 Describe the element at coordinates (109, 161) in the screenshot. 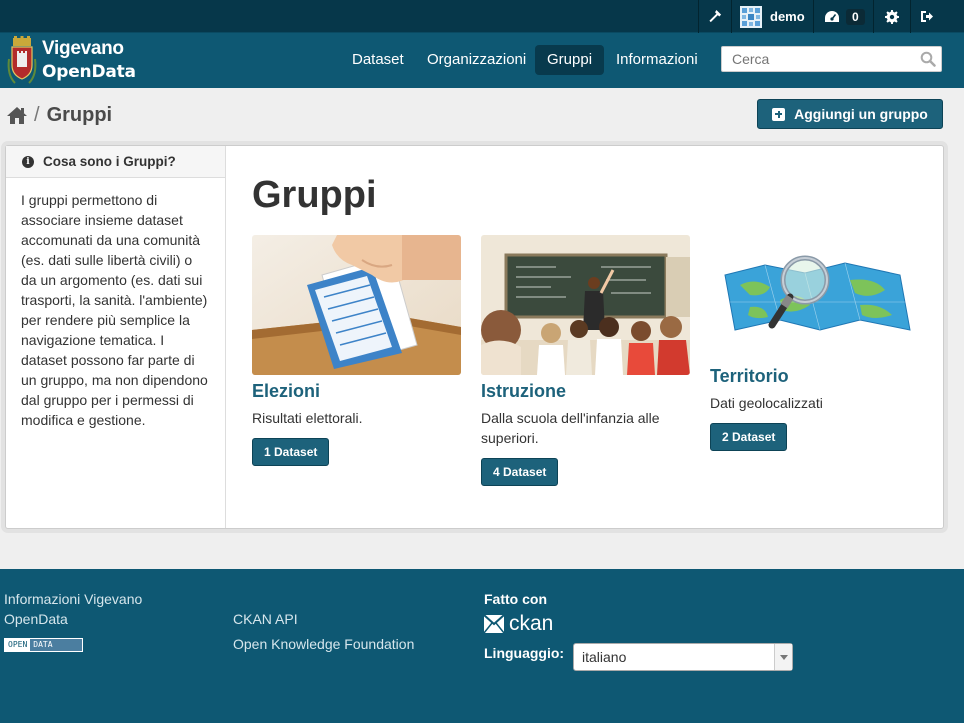

I see `sidebar-heading-text: Cosa sono i Gruppi?` at that location.